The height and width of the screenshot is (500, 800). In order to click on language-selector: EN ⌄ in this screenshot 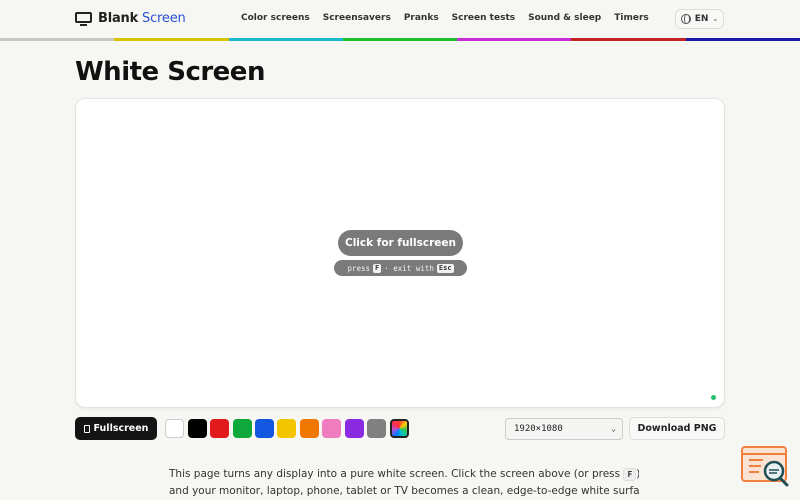, I will do `click(699, 19)`.